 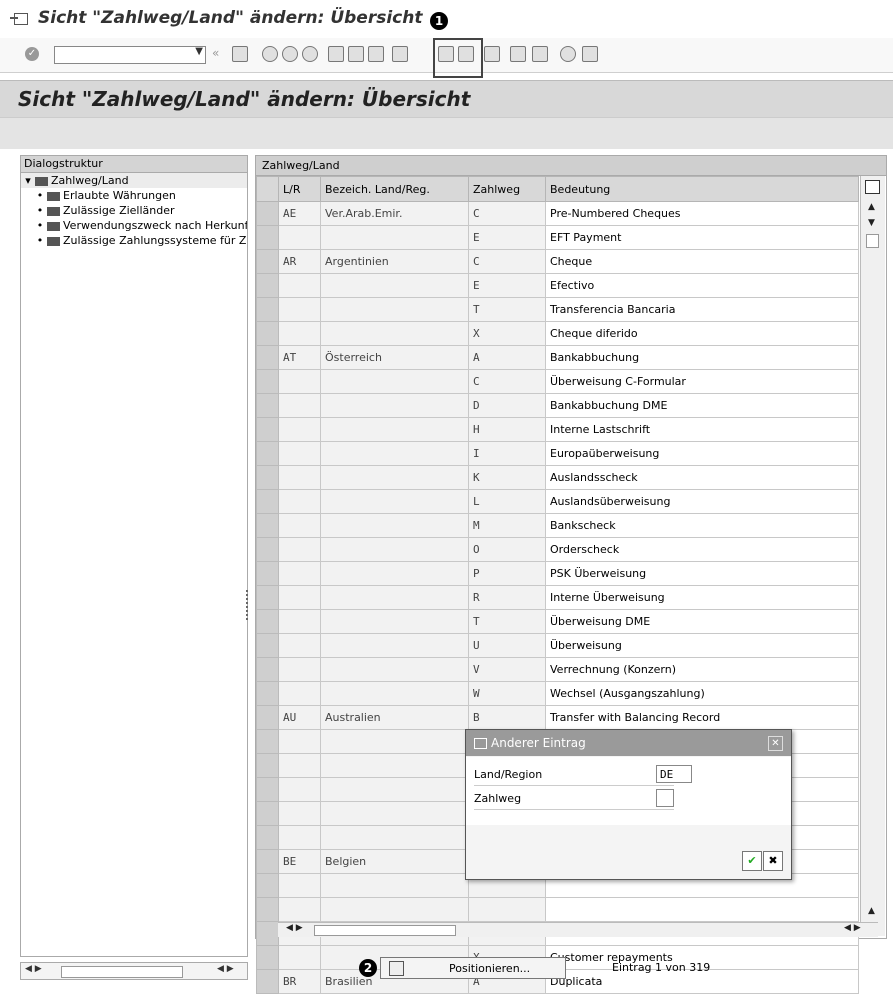 I want to click on table-row: E Efectivo, so click(x=557, y=285).